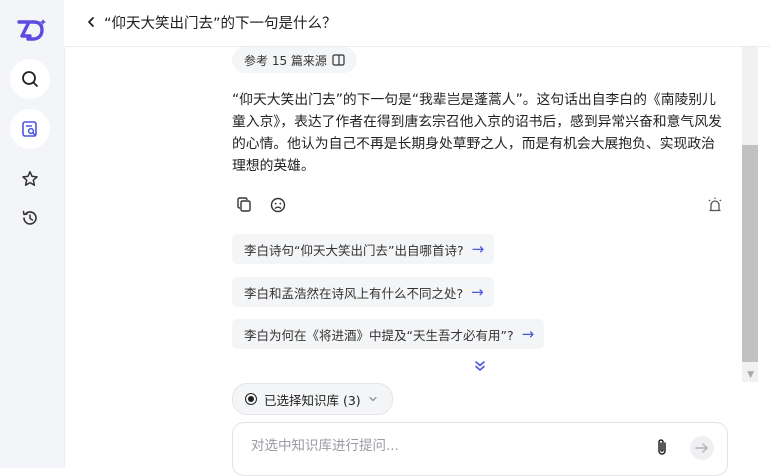  I want to click on suggestion-question: 李白和孟浩然在诗风上有什么不同之处? →, so click(363, 292).